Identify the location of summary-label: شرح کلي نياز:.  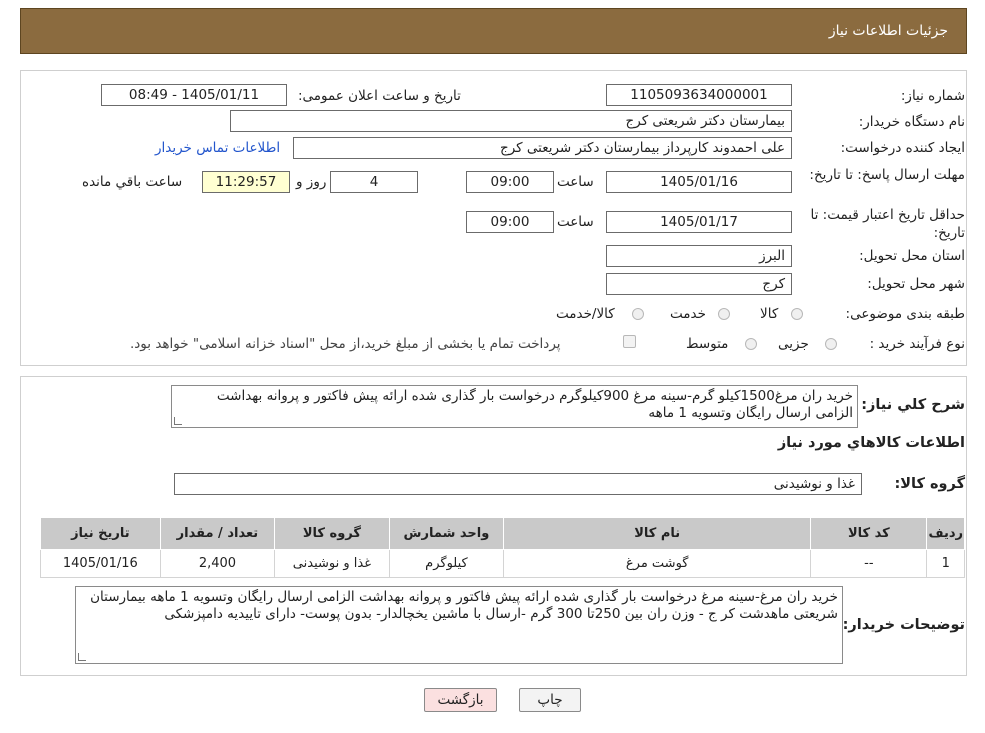
(913, 405).